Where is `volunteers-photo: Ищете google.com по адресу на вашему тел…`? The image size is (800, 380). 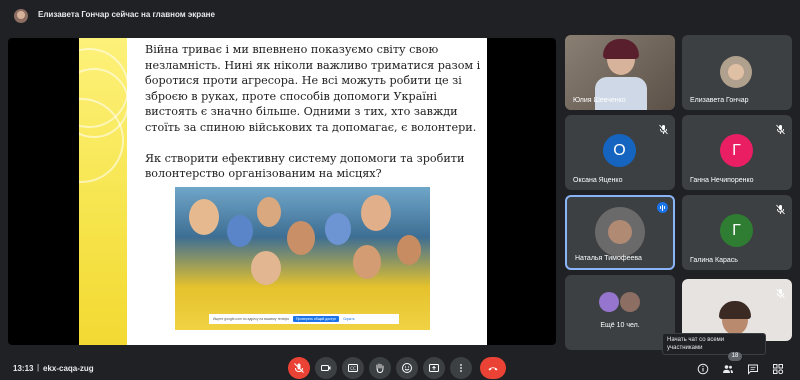
volunteers-photo: Ищете google.com по адресу на вашему тел… is located at coordinates (302, 258).